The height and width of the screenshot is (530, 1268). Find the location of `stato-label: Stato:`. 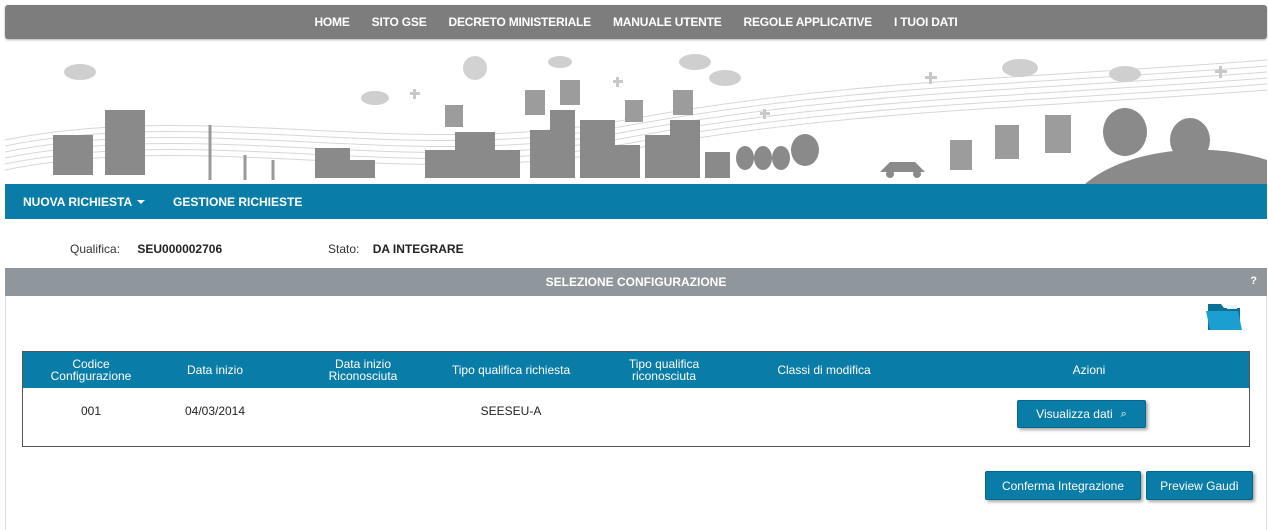

stato-label: Stato: is located at coordinates (344, 249).